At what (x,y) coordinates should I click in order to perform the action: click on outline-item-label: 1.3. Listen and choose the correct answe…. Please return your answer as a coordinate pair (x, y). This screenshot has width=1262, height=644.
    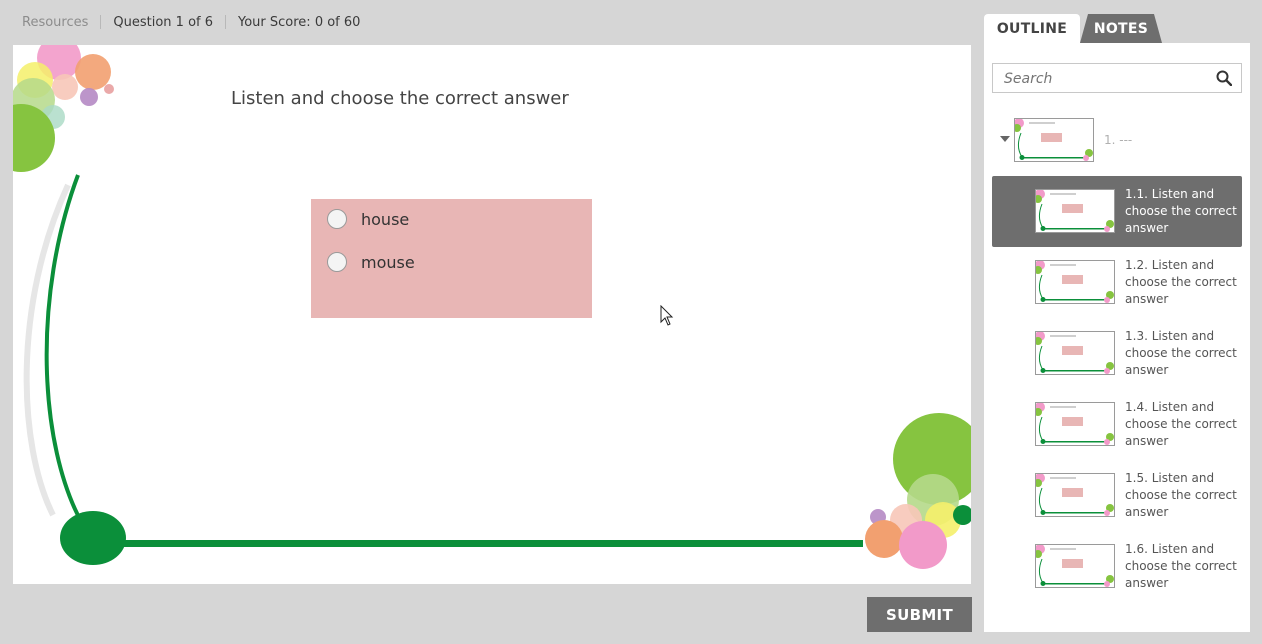
    Looking at the image, I should click on (1181, 353).